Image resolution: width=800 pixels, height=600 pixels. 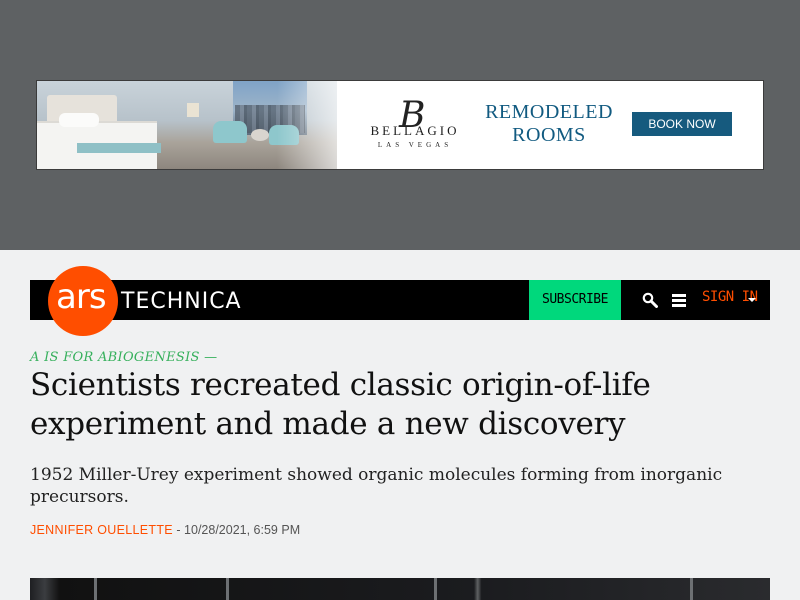 I want to click on publish-date: 10/28/2021, 6:59 PM, so click(x=242, y=530).